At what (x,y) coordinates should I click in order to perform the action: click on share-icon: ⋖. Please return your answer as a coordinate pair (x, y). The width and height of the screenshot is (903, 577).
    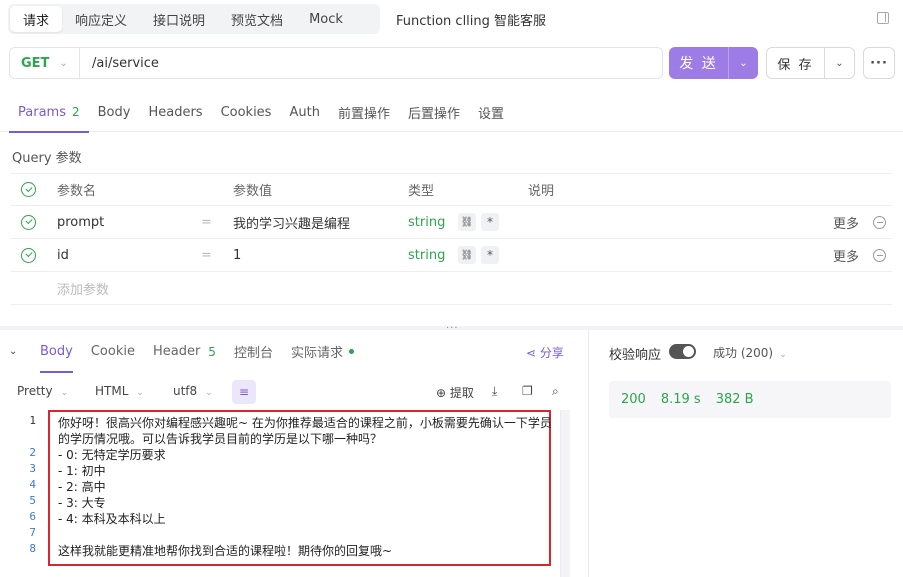
    Looking at the image, I should click on (531, 353).